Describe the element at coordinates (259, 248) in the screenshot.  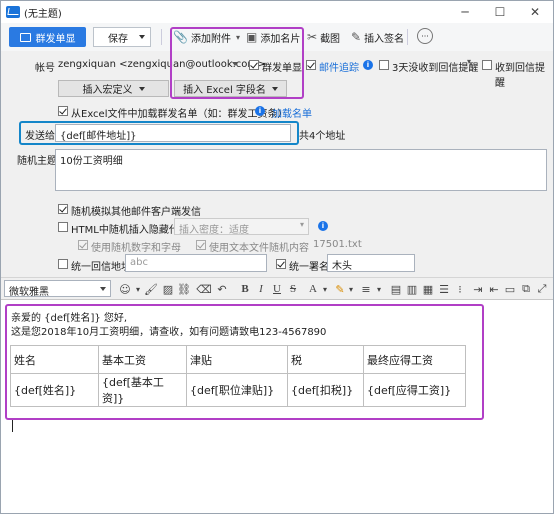
I see `use-text-random-label: 使用文本文件随机内容` at that location.